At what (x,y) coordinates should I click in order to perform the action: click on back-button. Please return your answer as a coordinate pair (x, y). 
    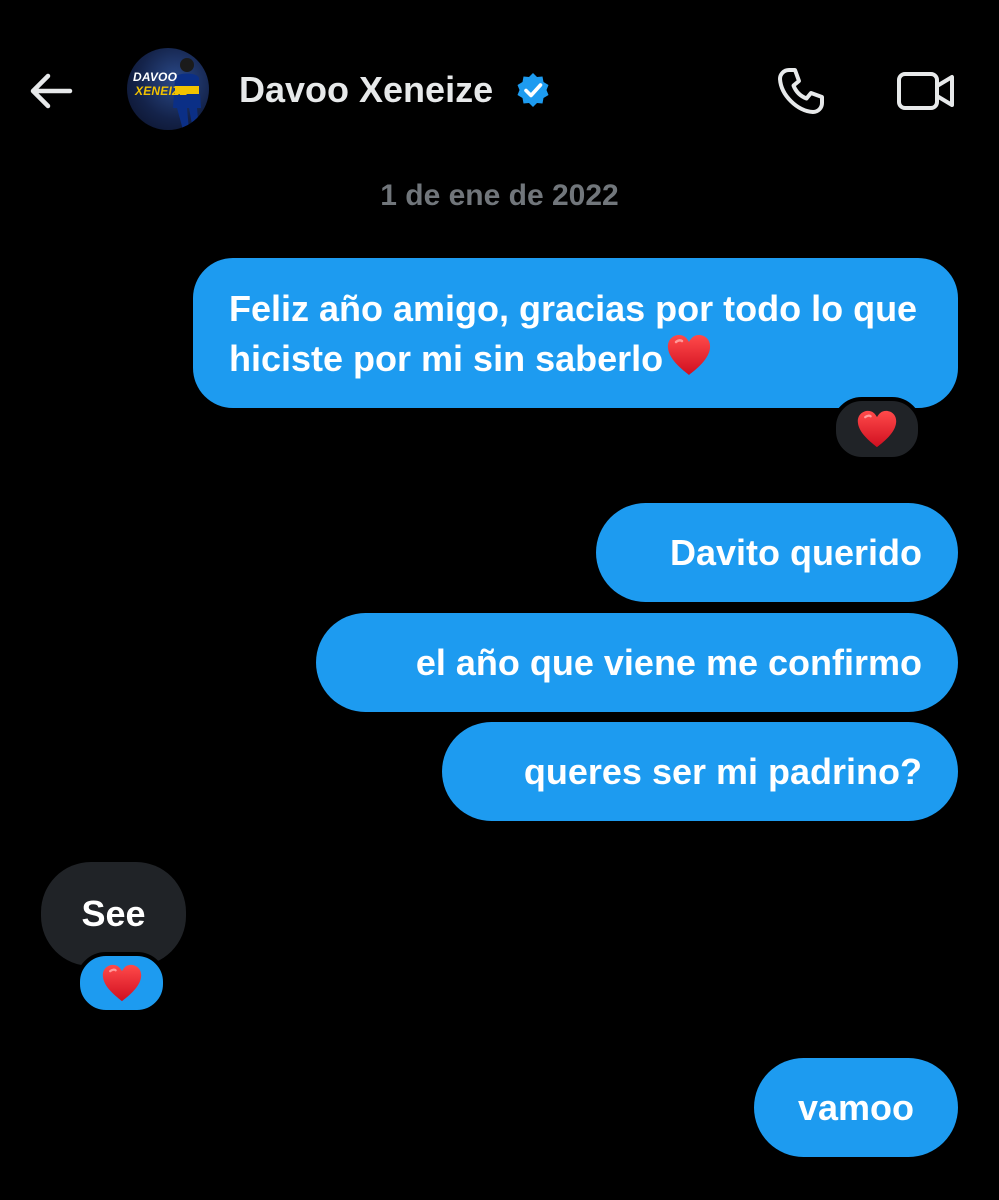
    Looking at the image, I should click on (51, 91).